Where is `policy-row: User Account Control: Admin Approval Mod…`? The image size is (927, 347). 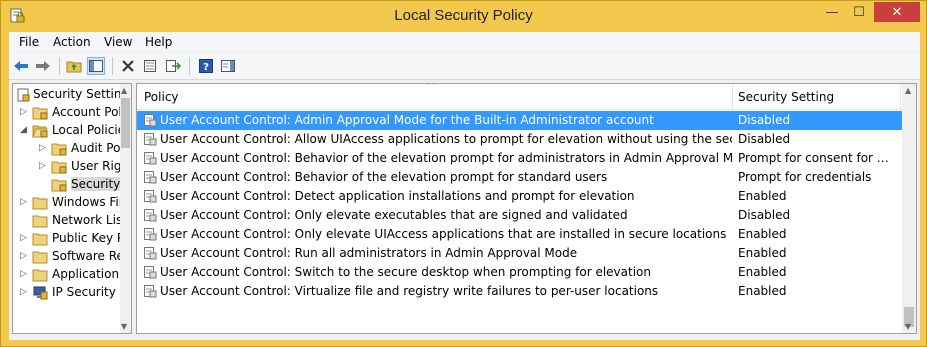
policy-row: User Account Control: Admin Approval Mod… is located at coordinates (519, 120).